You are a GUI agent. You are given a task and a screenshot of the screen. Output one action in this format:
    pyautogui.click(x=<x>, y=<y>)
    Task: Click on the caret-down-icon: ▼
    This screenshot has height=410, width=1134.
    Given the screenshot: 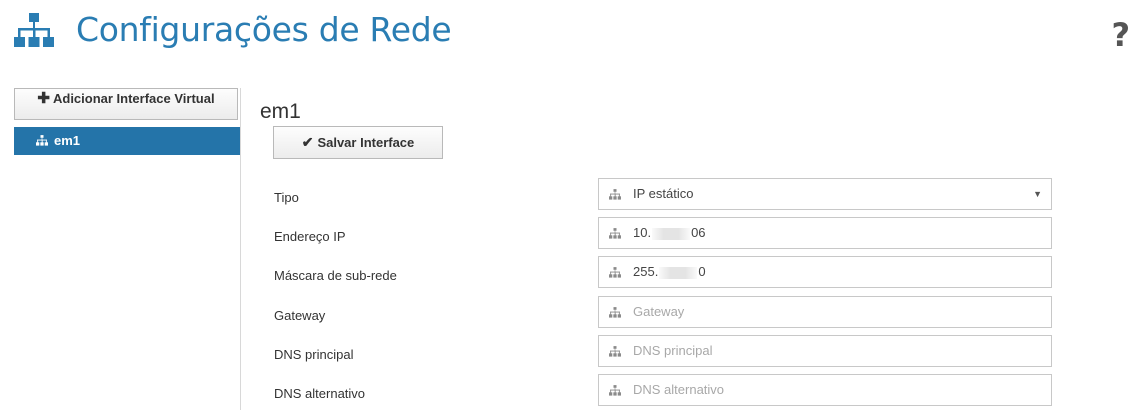 What is the action you would take?
    pyautogui.click(x=1037, y=194)
    